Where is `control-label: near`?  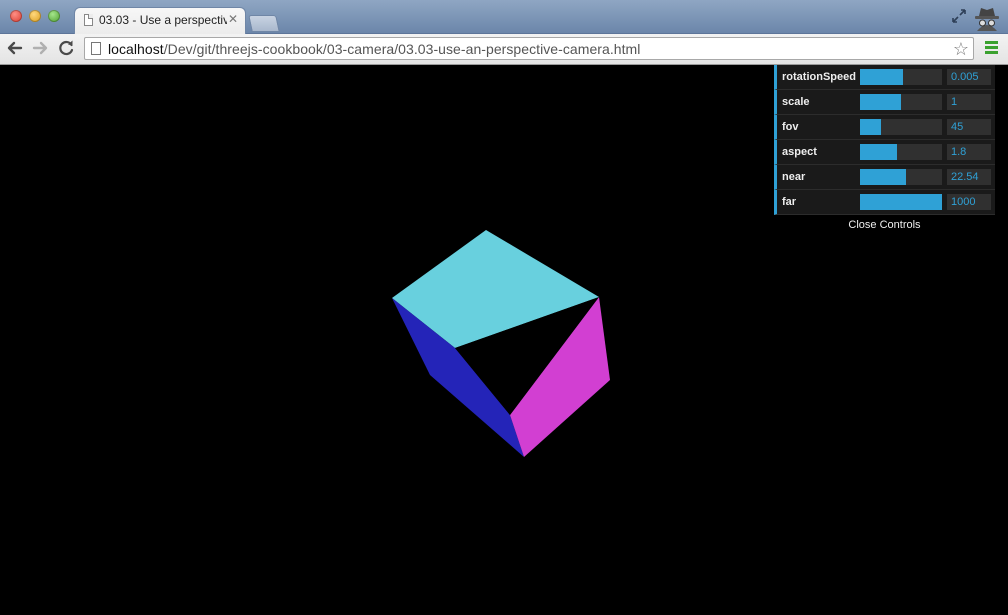 control-label: near is located at coordinates (794, 177).